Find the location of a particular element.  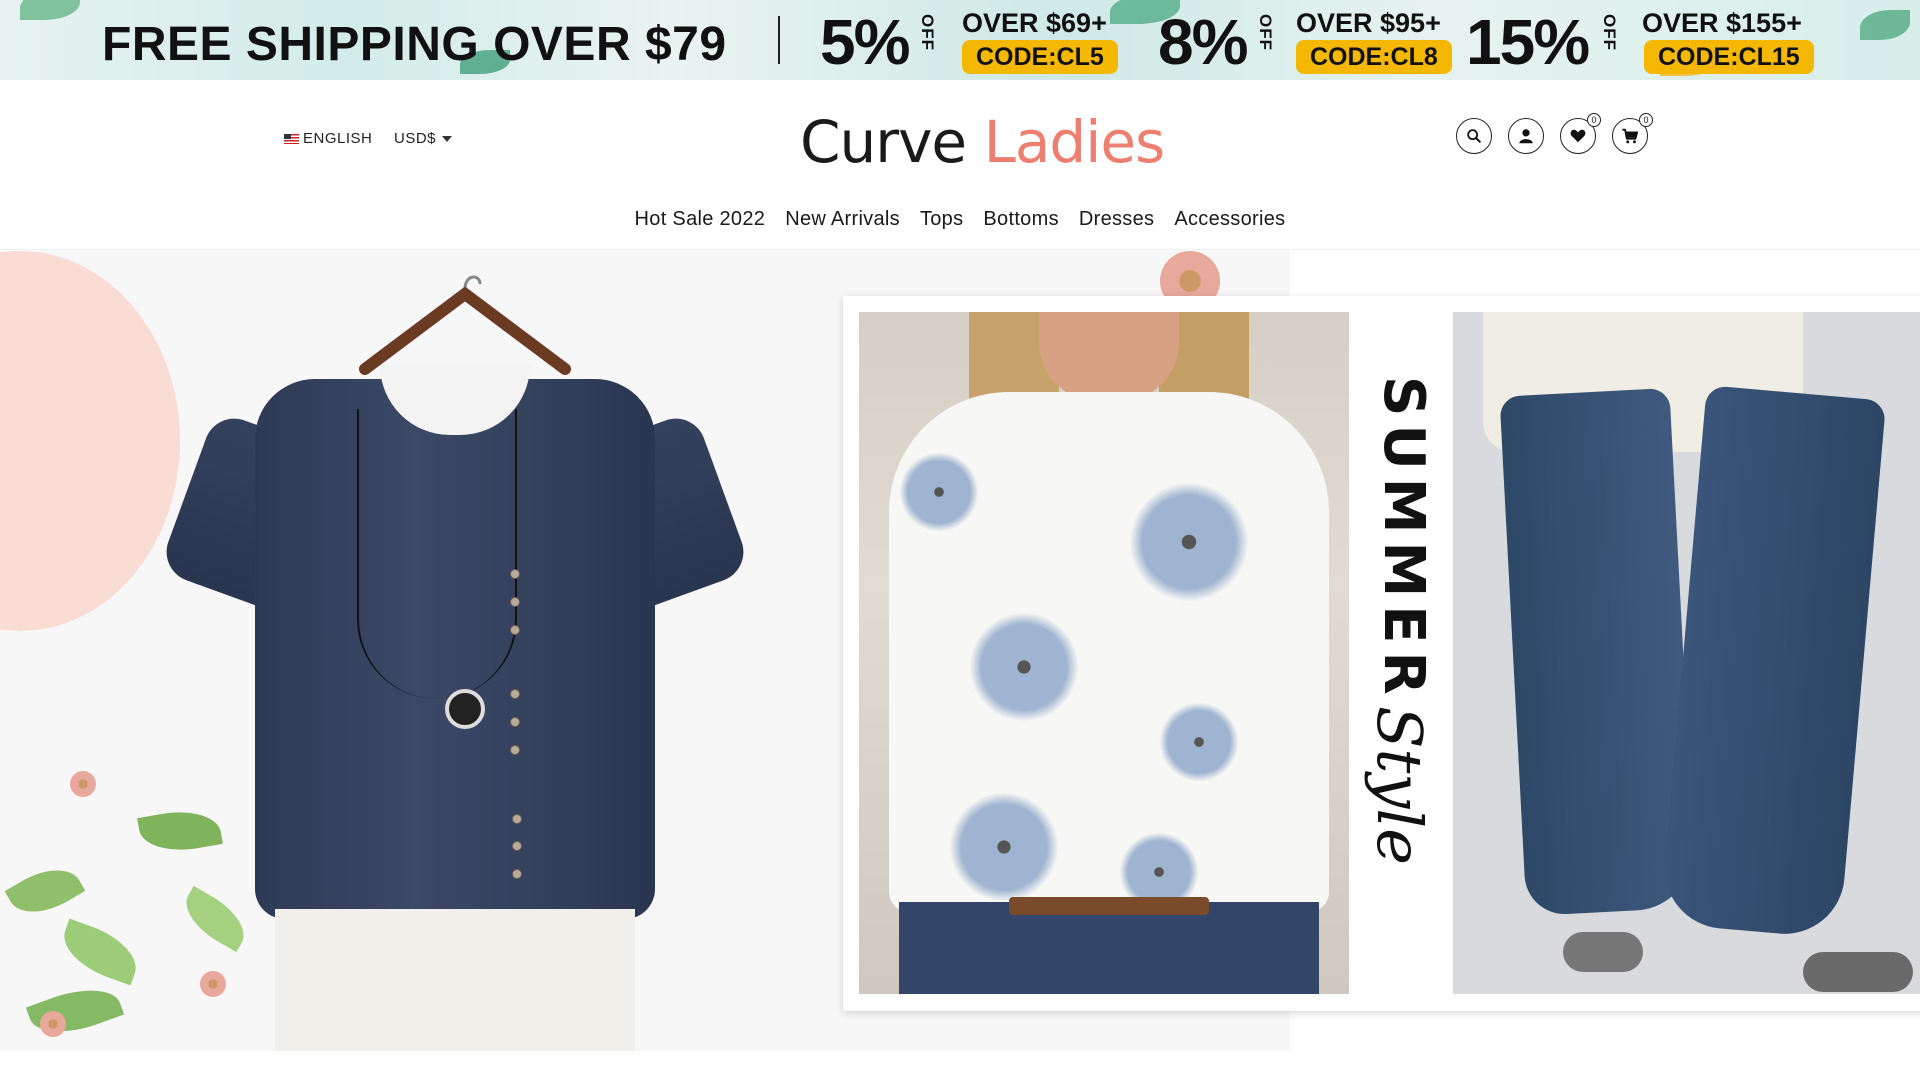

title-summer: SUMMER is located at coordinates (1403, 539).